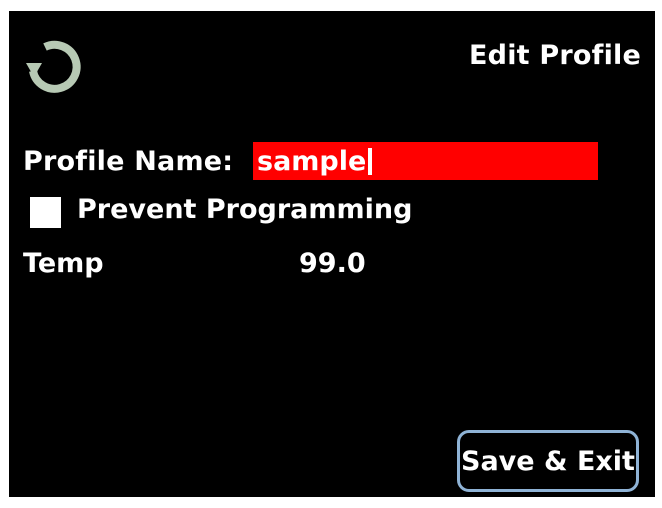 Image resolution: width=662 pixels, height=508 pixels. Describe the element at coordinates (555, 55) in the screenshot. I see `page-title: Edit Profile` at that location.